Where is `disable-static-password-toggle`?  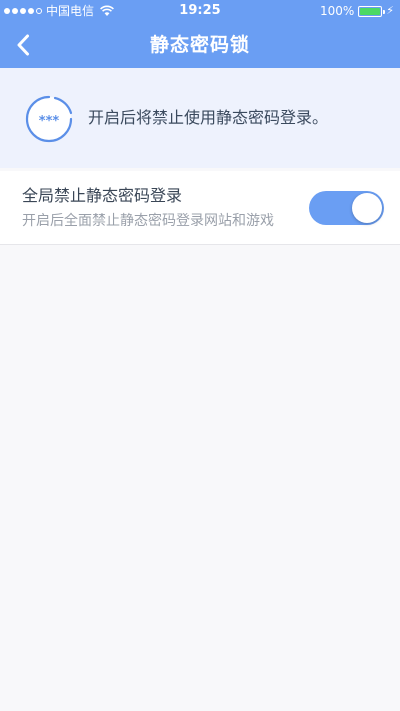 disable-static-password-toggle is located at coordinates (346, 208).